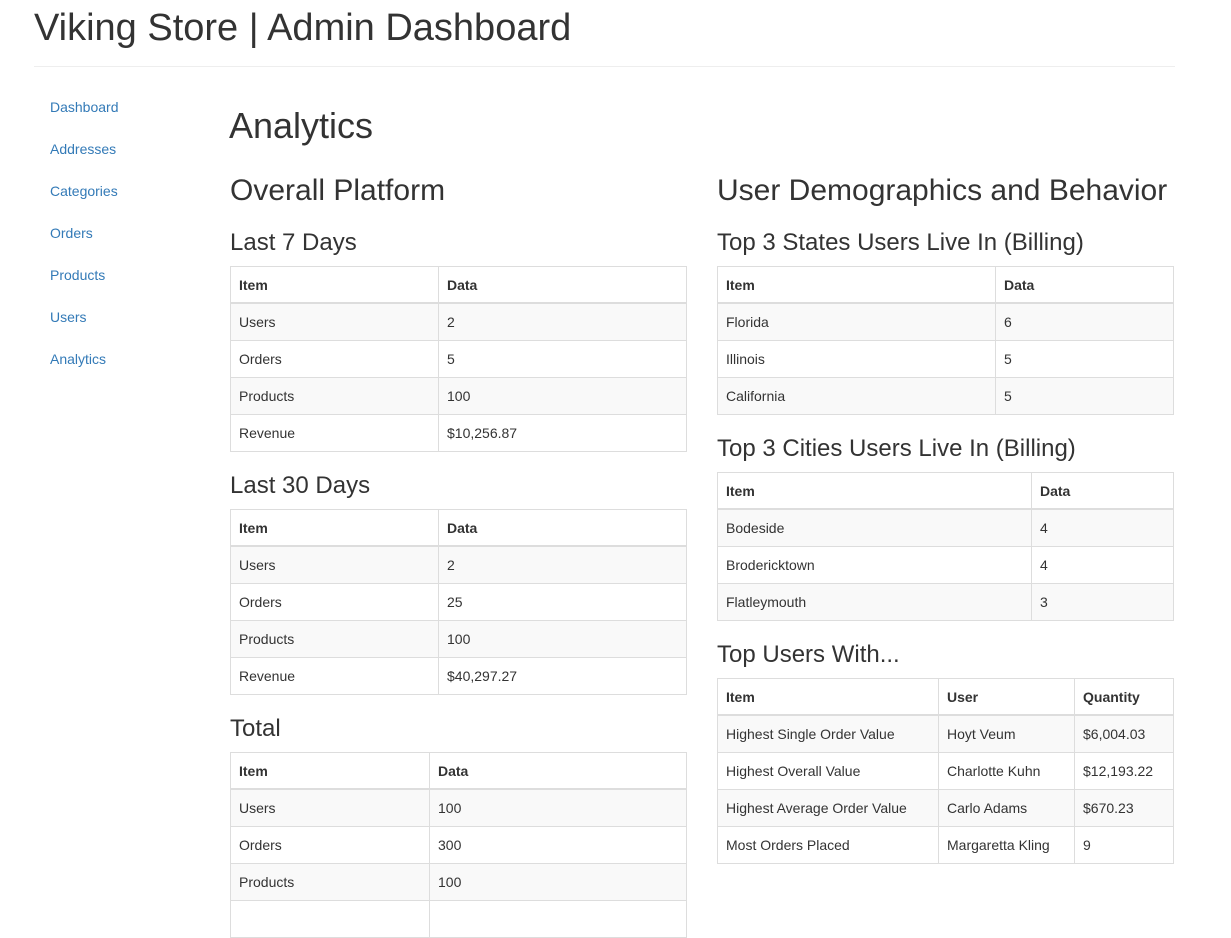  Describe the element at coordinates (303, 28) in the screenshot. I see `site-title: Viking Store | Admin Dashboard` at that location.